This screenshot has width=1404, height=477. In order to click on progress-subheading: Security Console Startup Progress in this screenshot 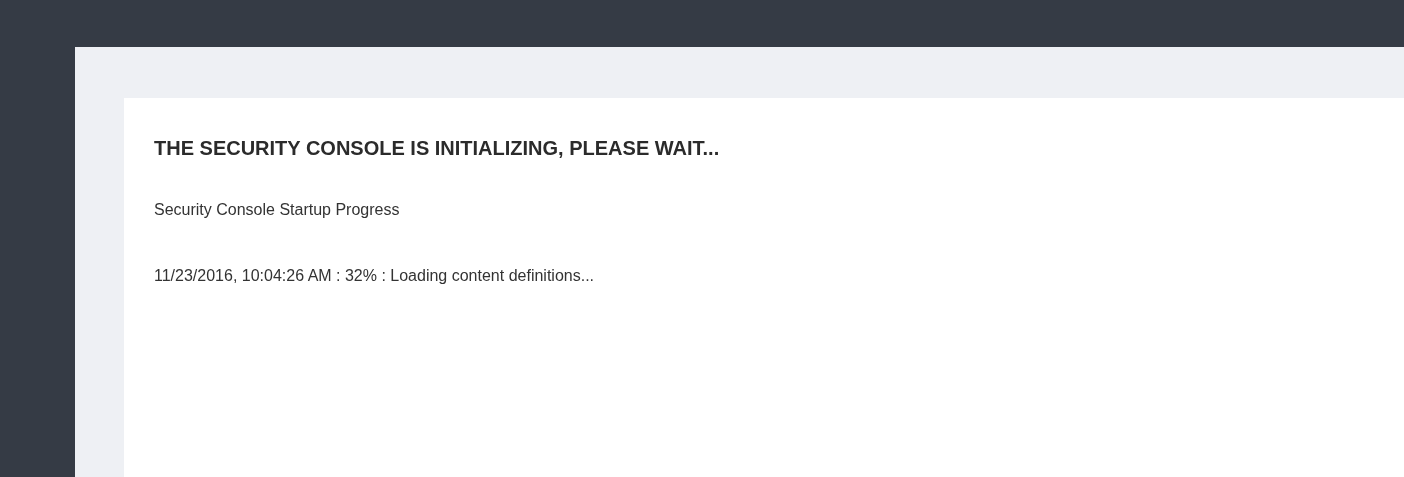, I will do `click(277, 210)`.